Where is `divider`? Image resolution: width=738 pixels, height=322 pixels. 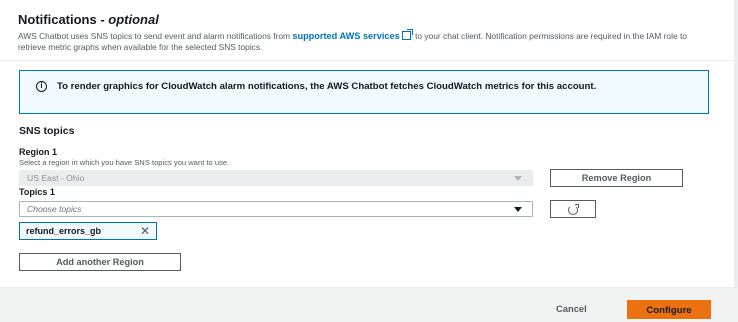 divider is located at coordinates (367, 60).